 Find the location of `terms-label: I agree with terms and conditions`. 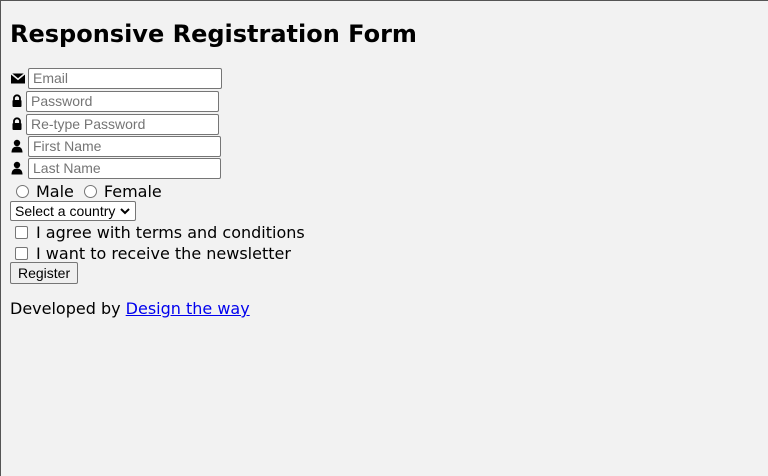

terms-label: I agree with terms and conditions is located at coordinates (170, 232).